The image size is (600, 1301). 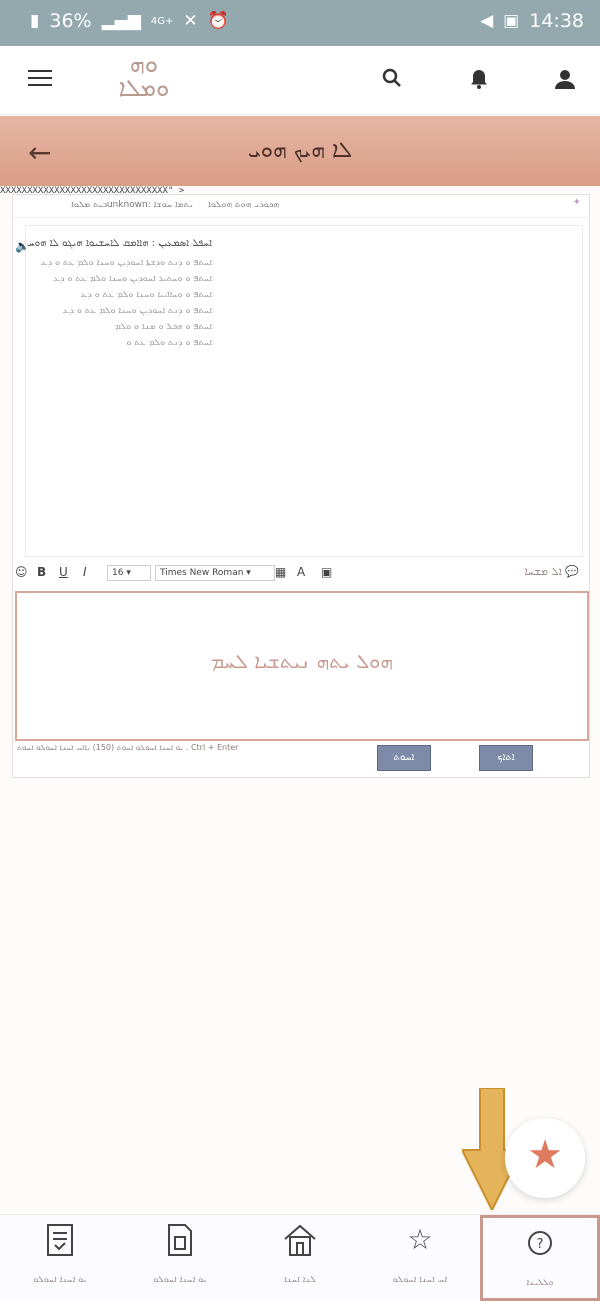 What do you see at coordinates (63, 572) in the screenshot?
I see `underline-button: U` at bounding box center [63, 572].